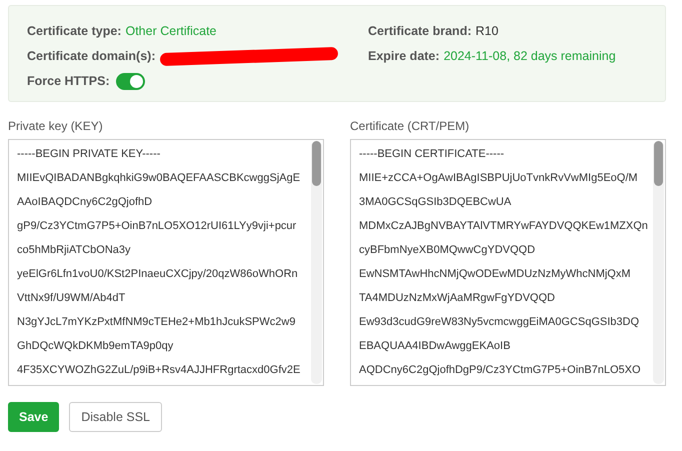 This screenshot has height=451, width=682. I want to click on certificate-type-label: Certificate type:, so click(74, 31).